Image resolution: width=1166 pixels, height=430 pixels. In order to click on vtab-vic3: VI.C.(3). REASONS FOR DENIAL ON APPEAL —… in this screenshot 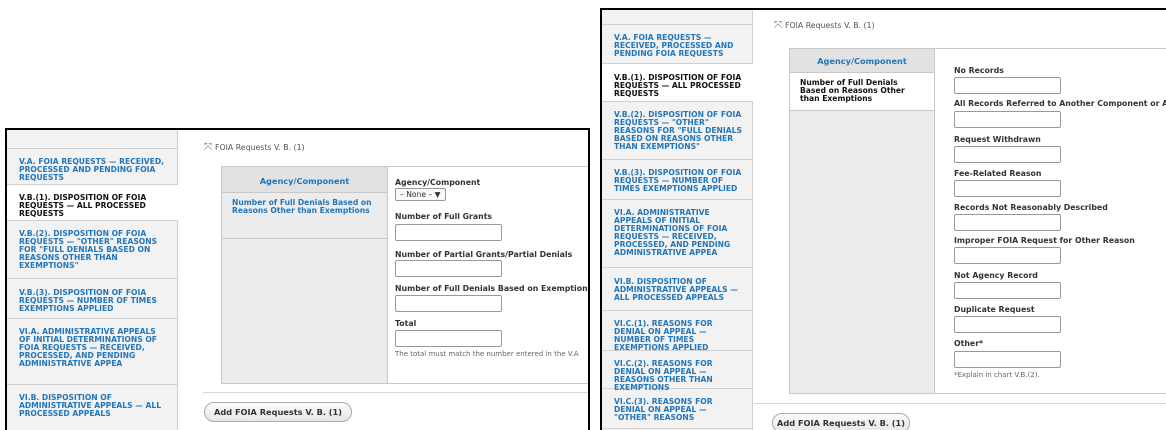, I will do `click(677, 409)`.